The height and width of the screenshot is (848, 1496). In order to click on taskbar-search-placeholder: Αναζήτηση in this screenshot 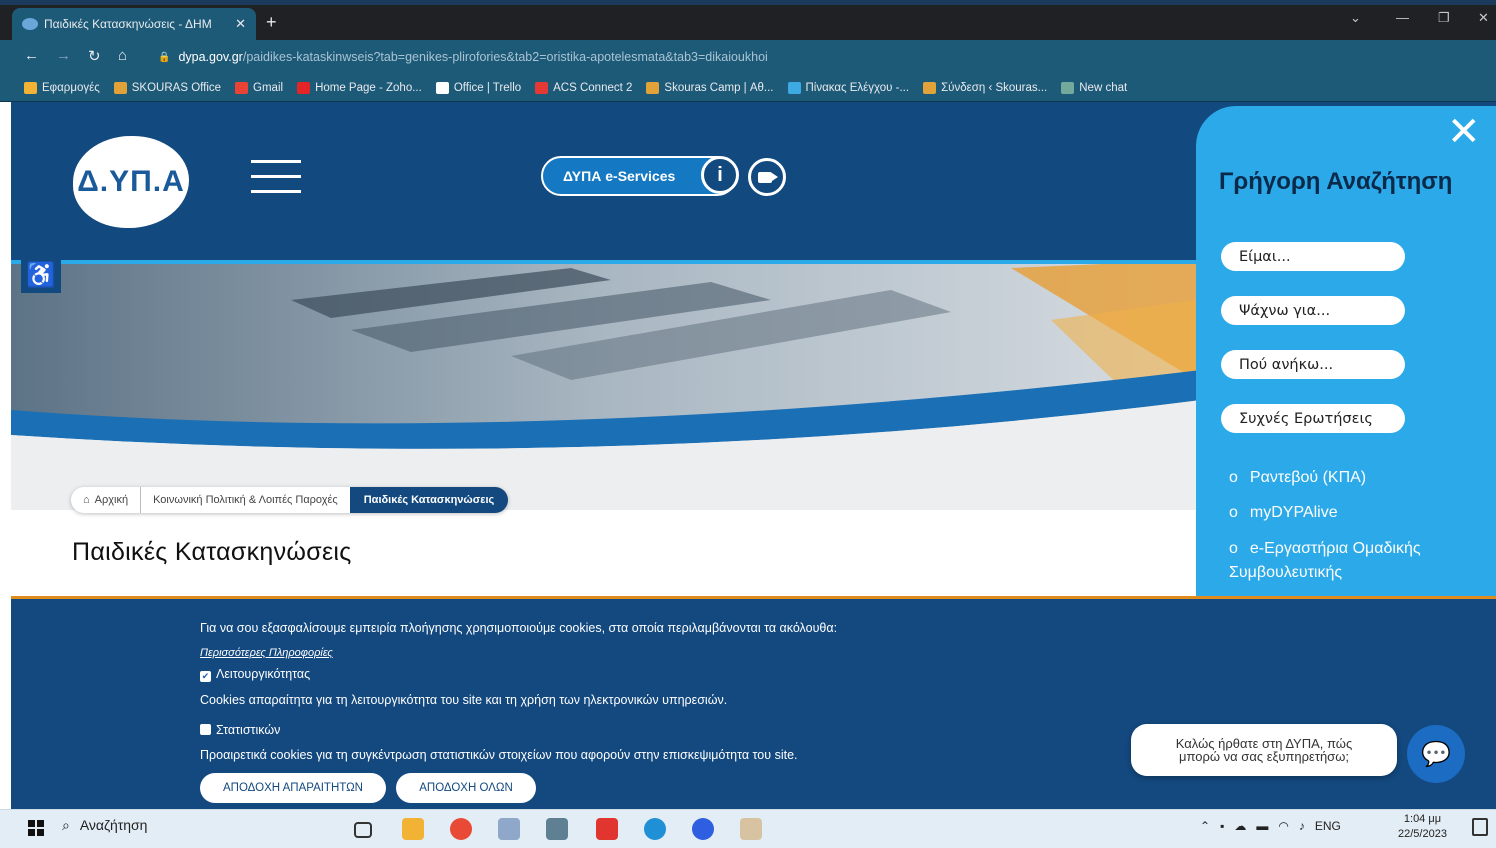, I will do `click(113, 825)`.